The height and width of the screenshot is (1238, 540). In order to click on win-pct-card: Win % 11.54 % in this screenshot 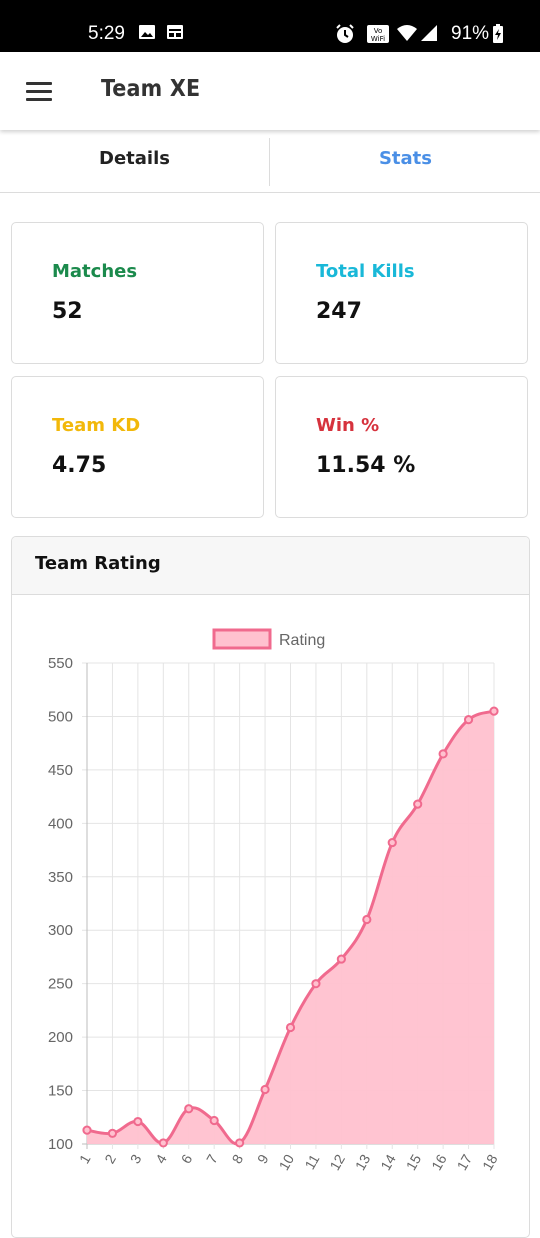, I will do `click(401, 447)`.